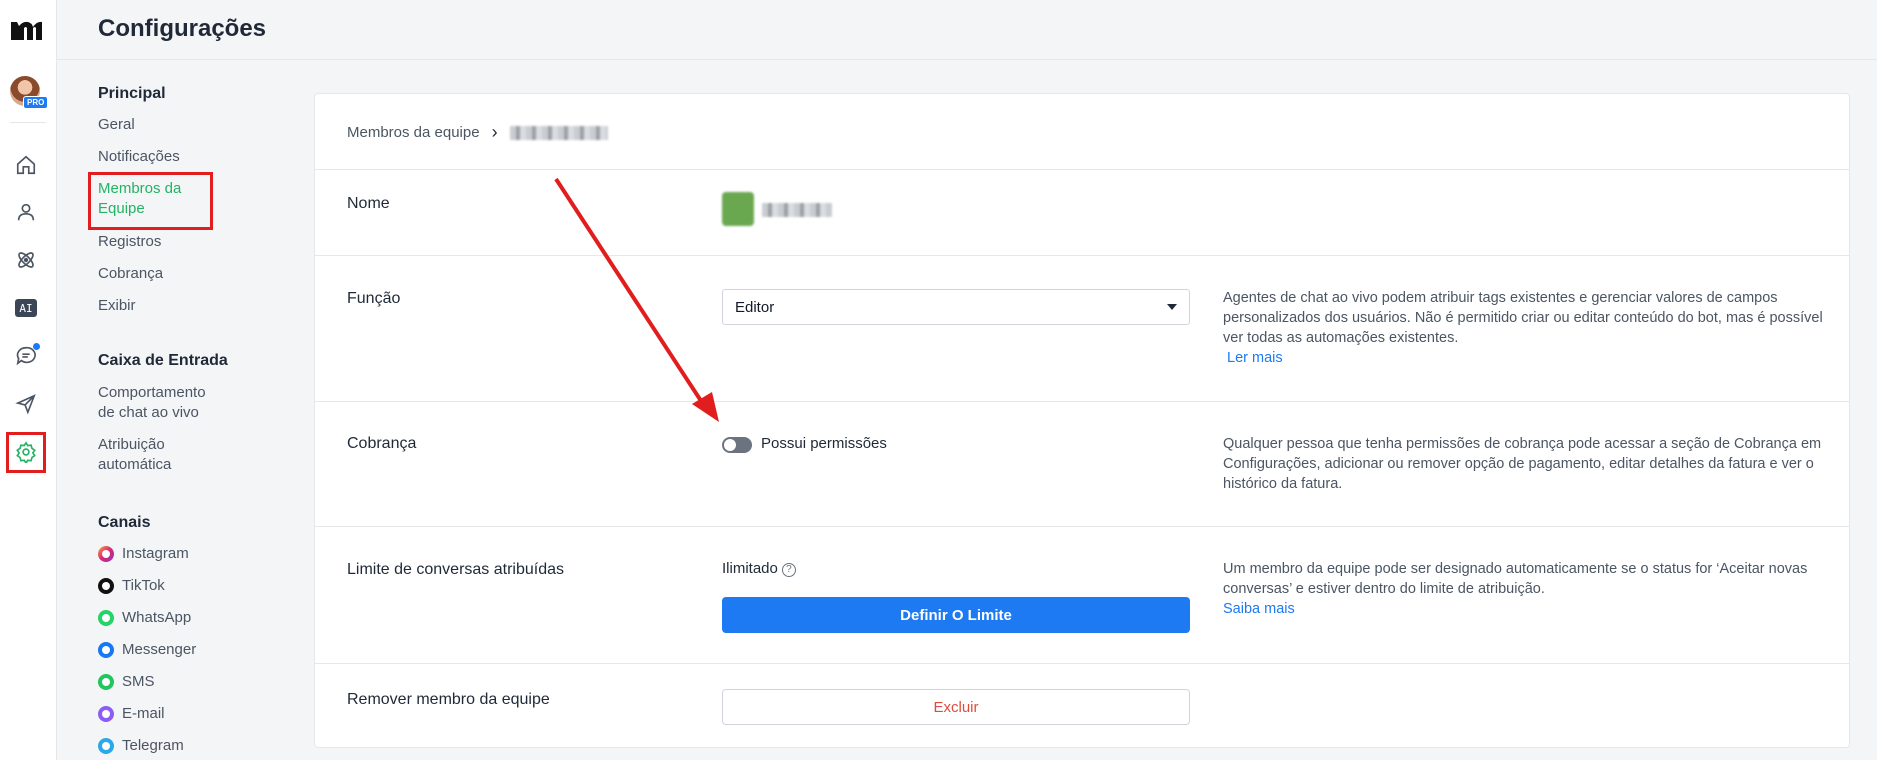 The image size is (1877, 760). What do you see at coordinates (132, 93) in the screenshot?
I see `nav-section-principal: Principal` at bounding box center [132, 93].